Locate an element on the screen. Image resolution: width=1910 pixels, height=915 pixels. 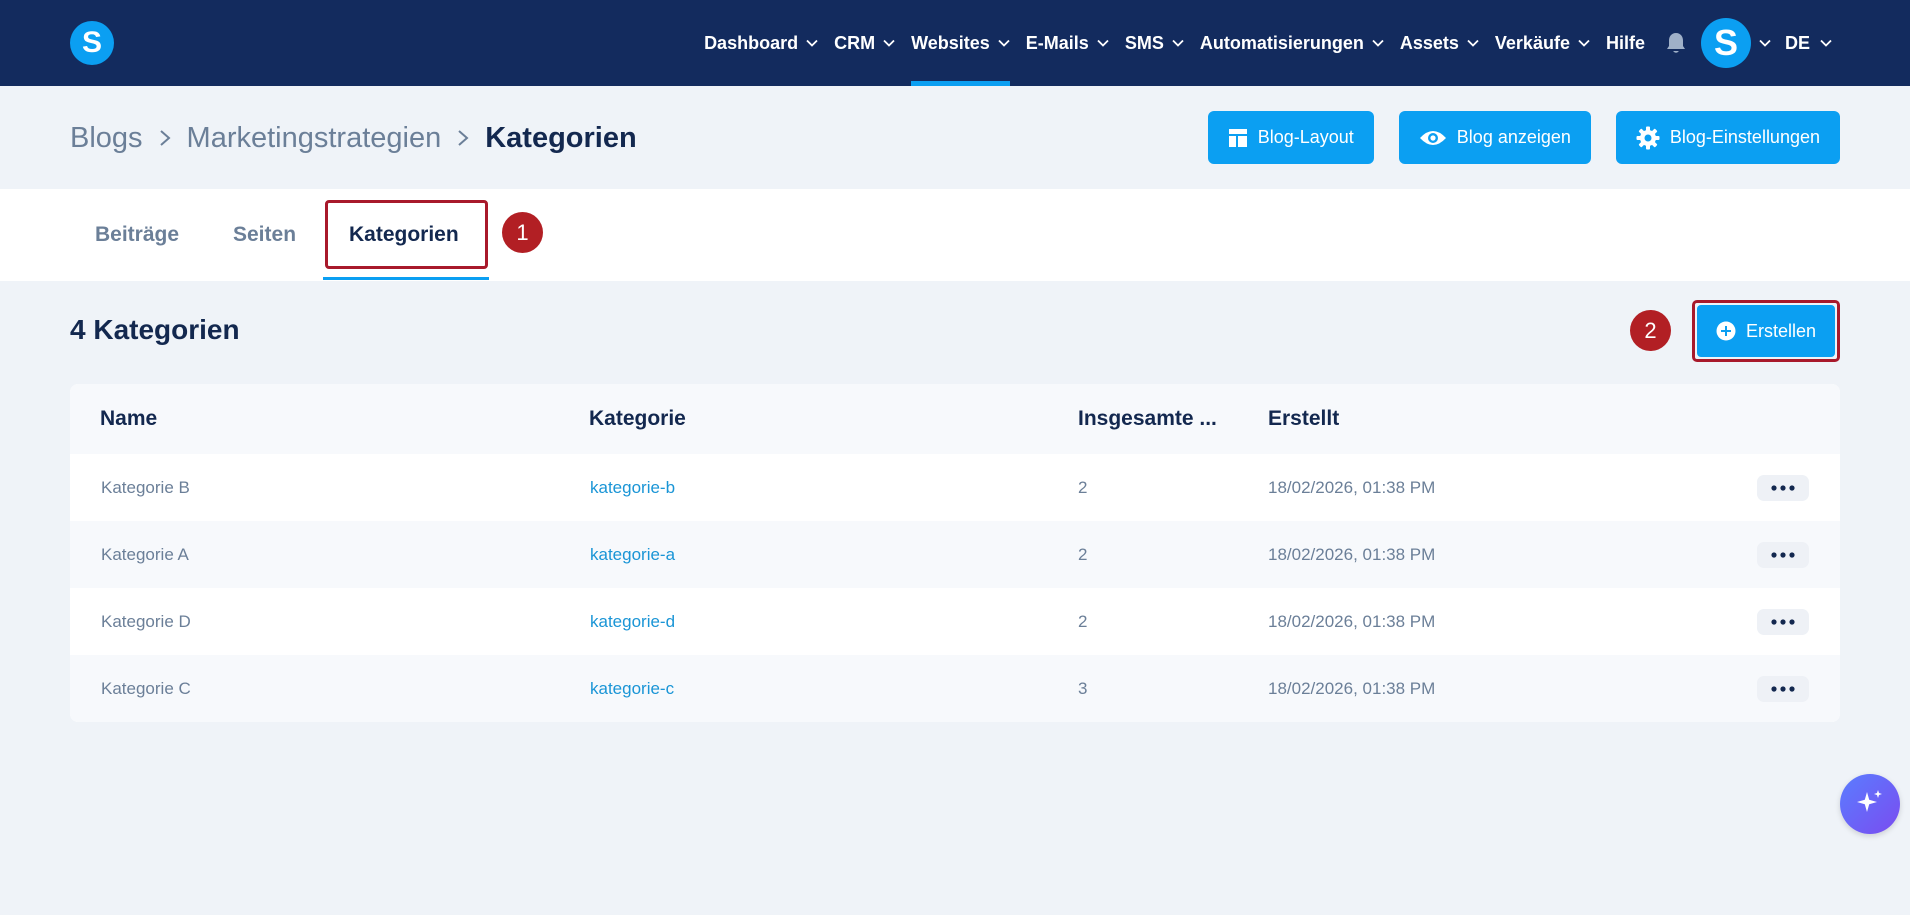
nav-item-sms: SMS is located at coordinates (1154, 43).